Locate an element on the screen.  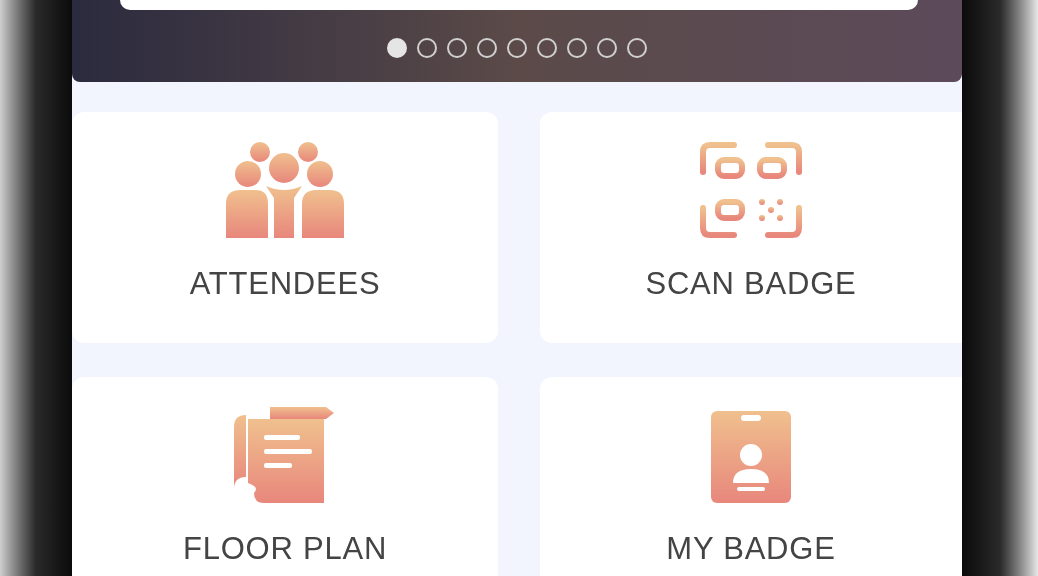
people-icon is located at coordinates (285, 190).